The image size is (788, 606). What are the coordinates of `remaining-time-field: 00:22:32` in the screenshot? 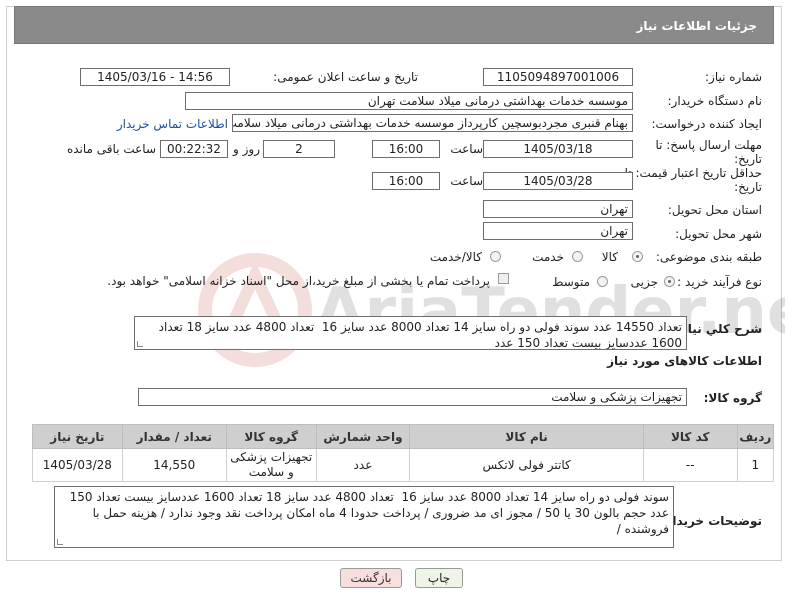 It's located at (194, 149).